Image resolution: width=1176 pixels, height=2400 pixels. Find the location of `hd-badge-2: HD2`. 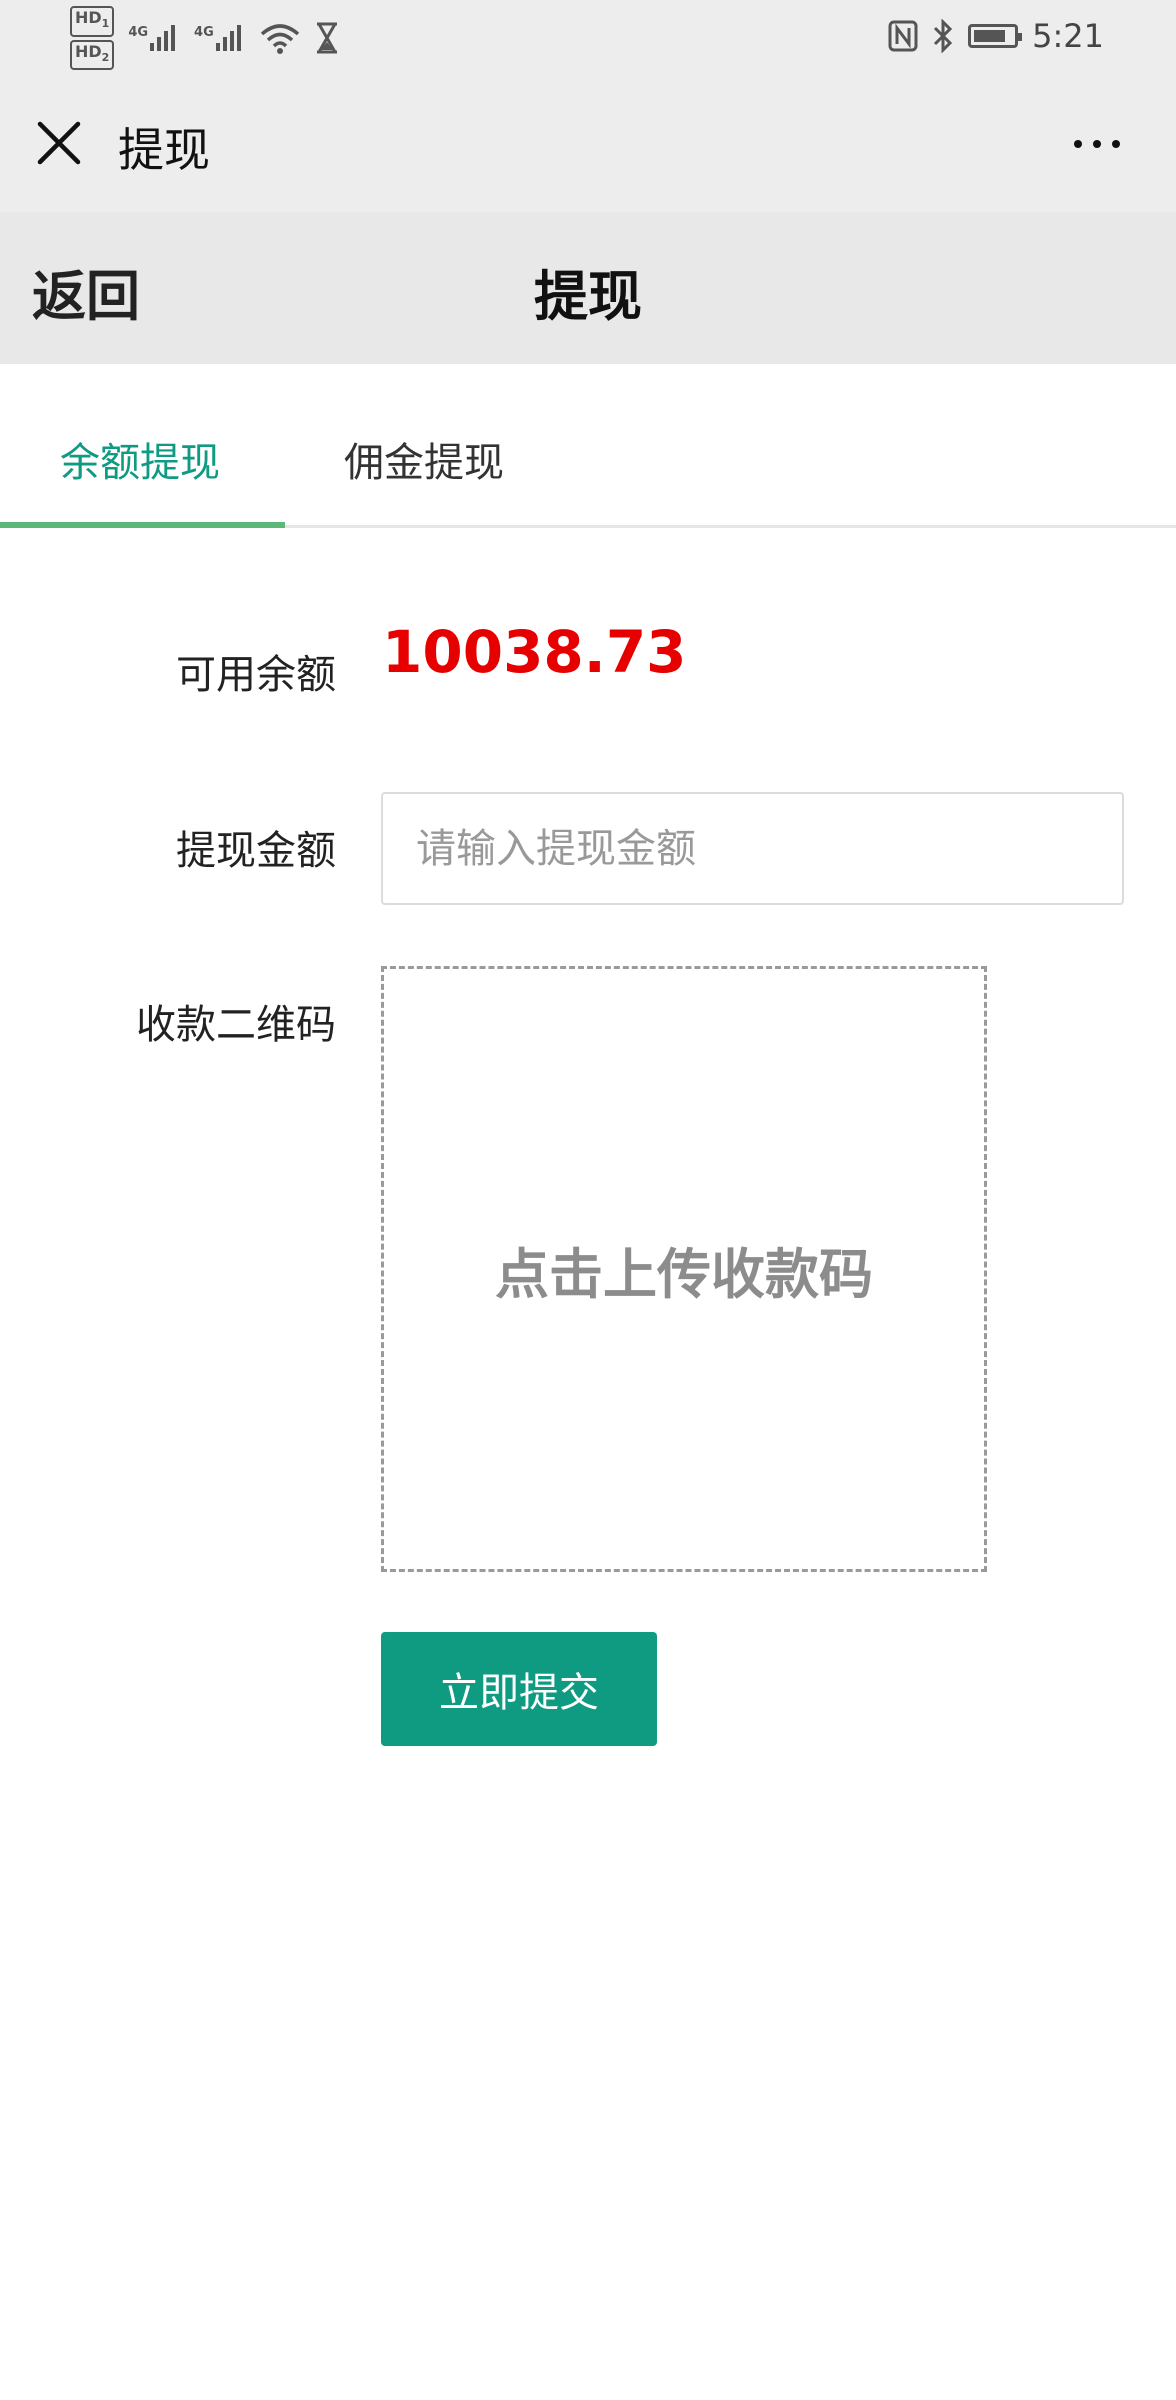

hd-badge-2: HD2 is located at coordinates (92, 54).